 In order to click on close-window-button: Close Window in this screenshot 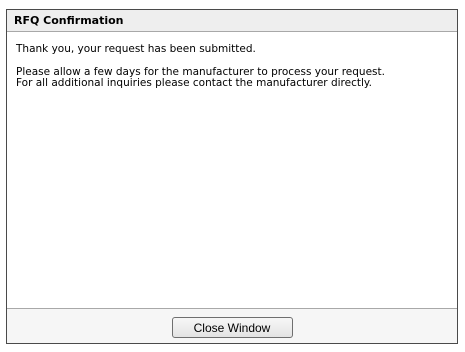, I will do `click(232, 327)`.